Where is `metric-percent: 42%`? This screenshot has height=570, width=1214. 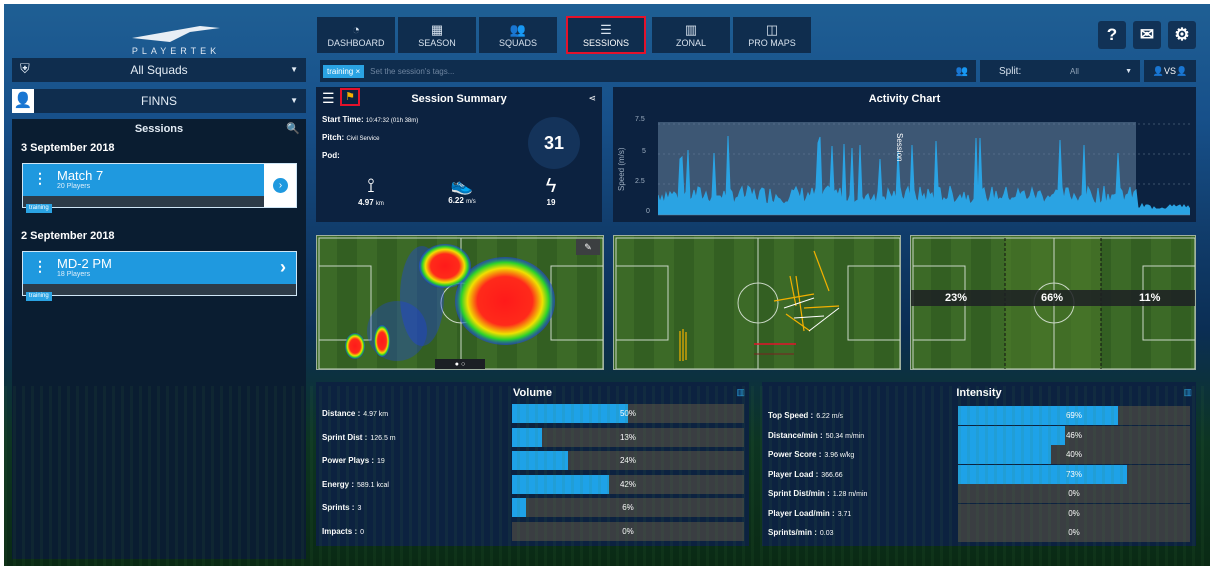
metric-percent: 42% is located at coordinates (627, 484).